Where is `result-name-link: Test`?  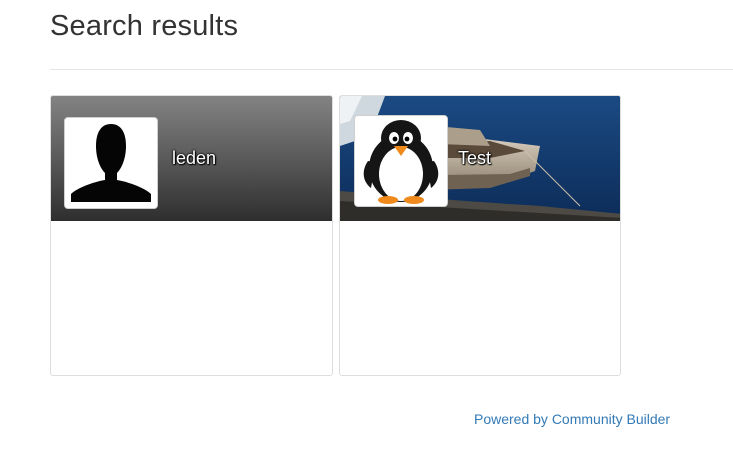 result-name-link: Test is located at coordinates (474, 158).